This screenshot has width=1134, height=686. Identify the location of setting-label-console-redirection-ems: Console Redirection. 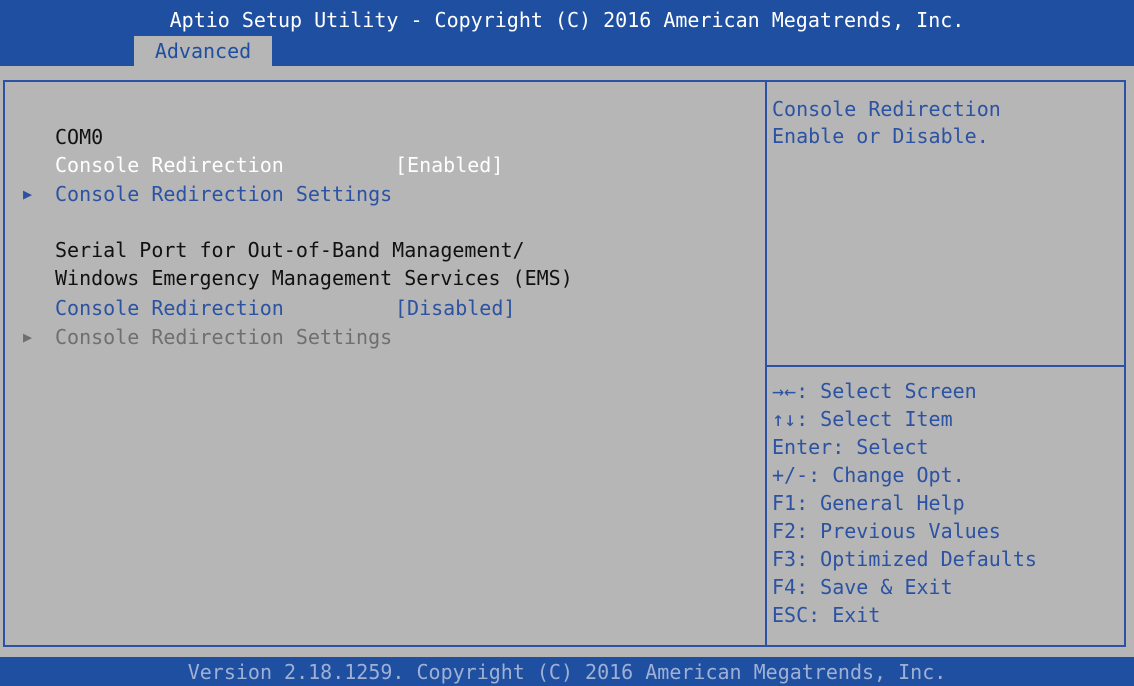
(169, 308).